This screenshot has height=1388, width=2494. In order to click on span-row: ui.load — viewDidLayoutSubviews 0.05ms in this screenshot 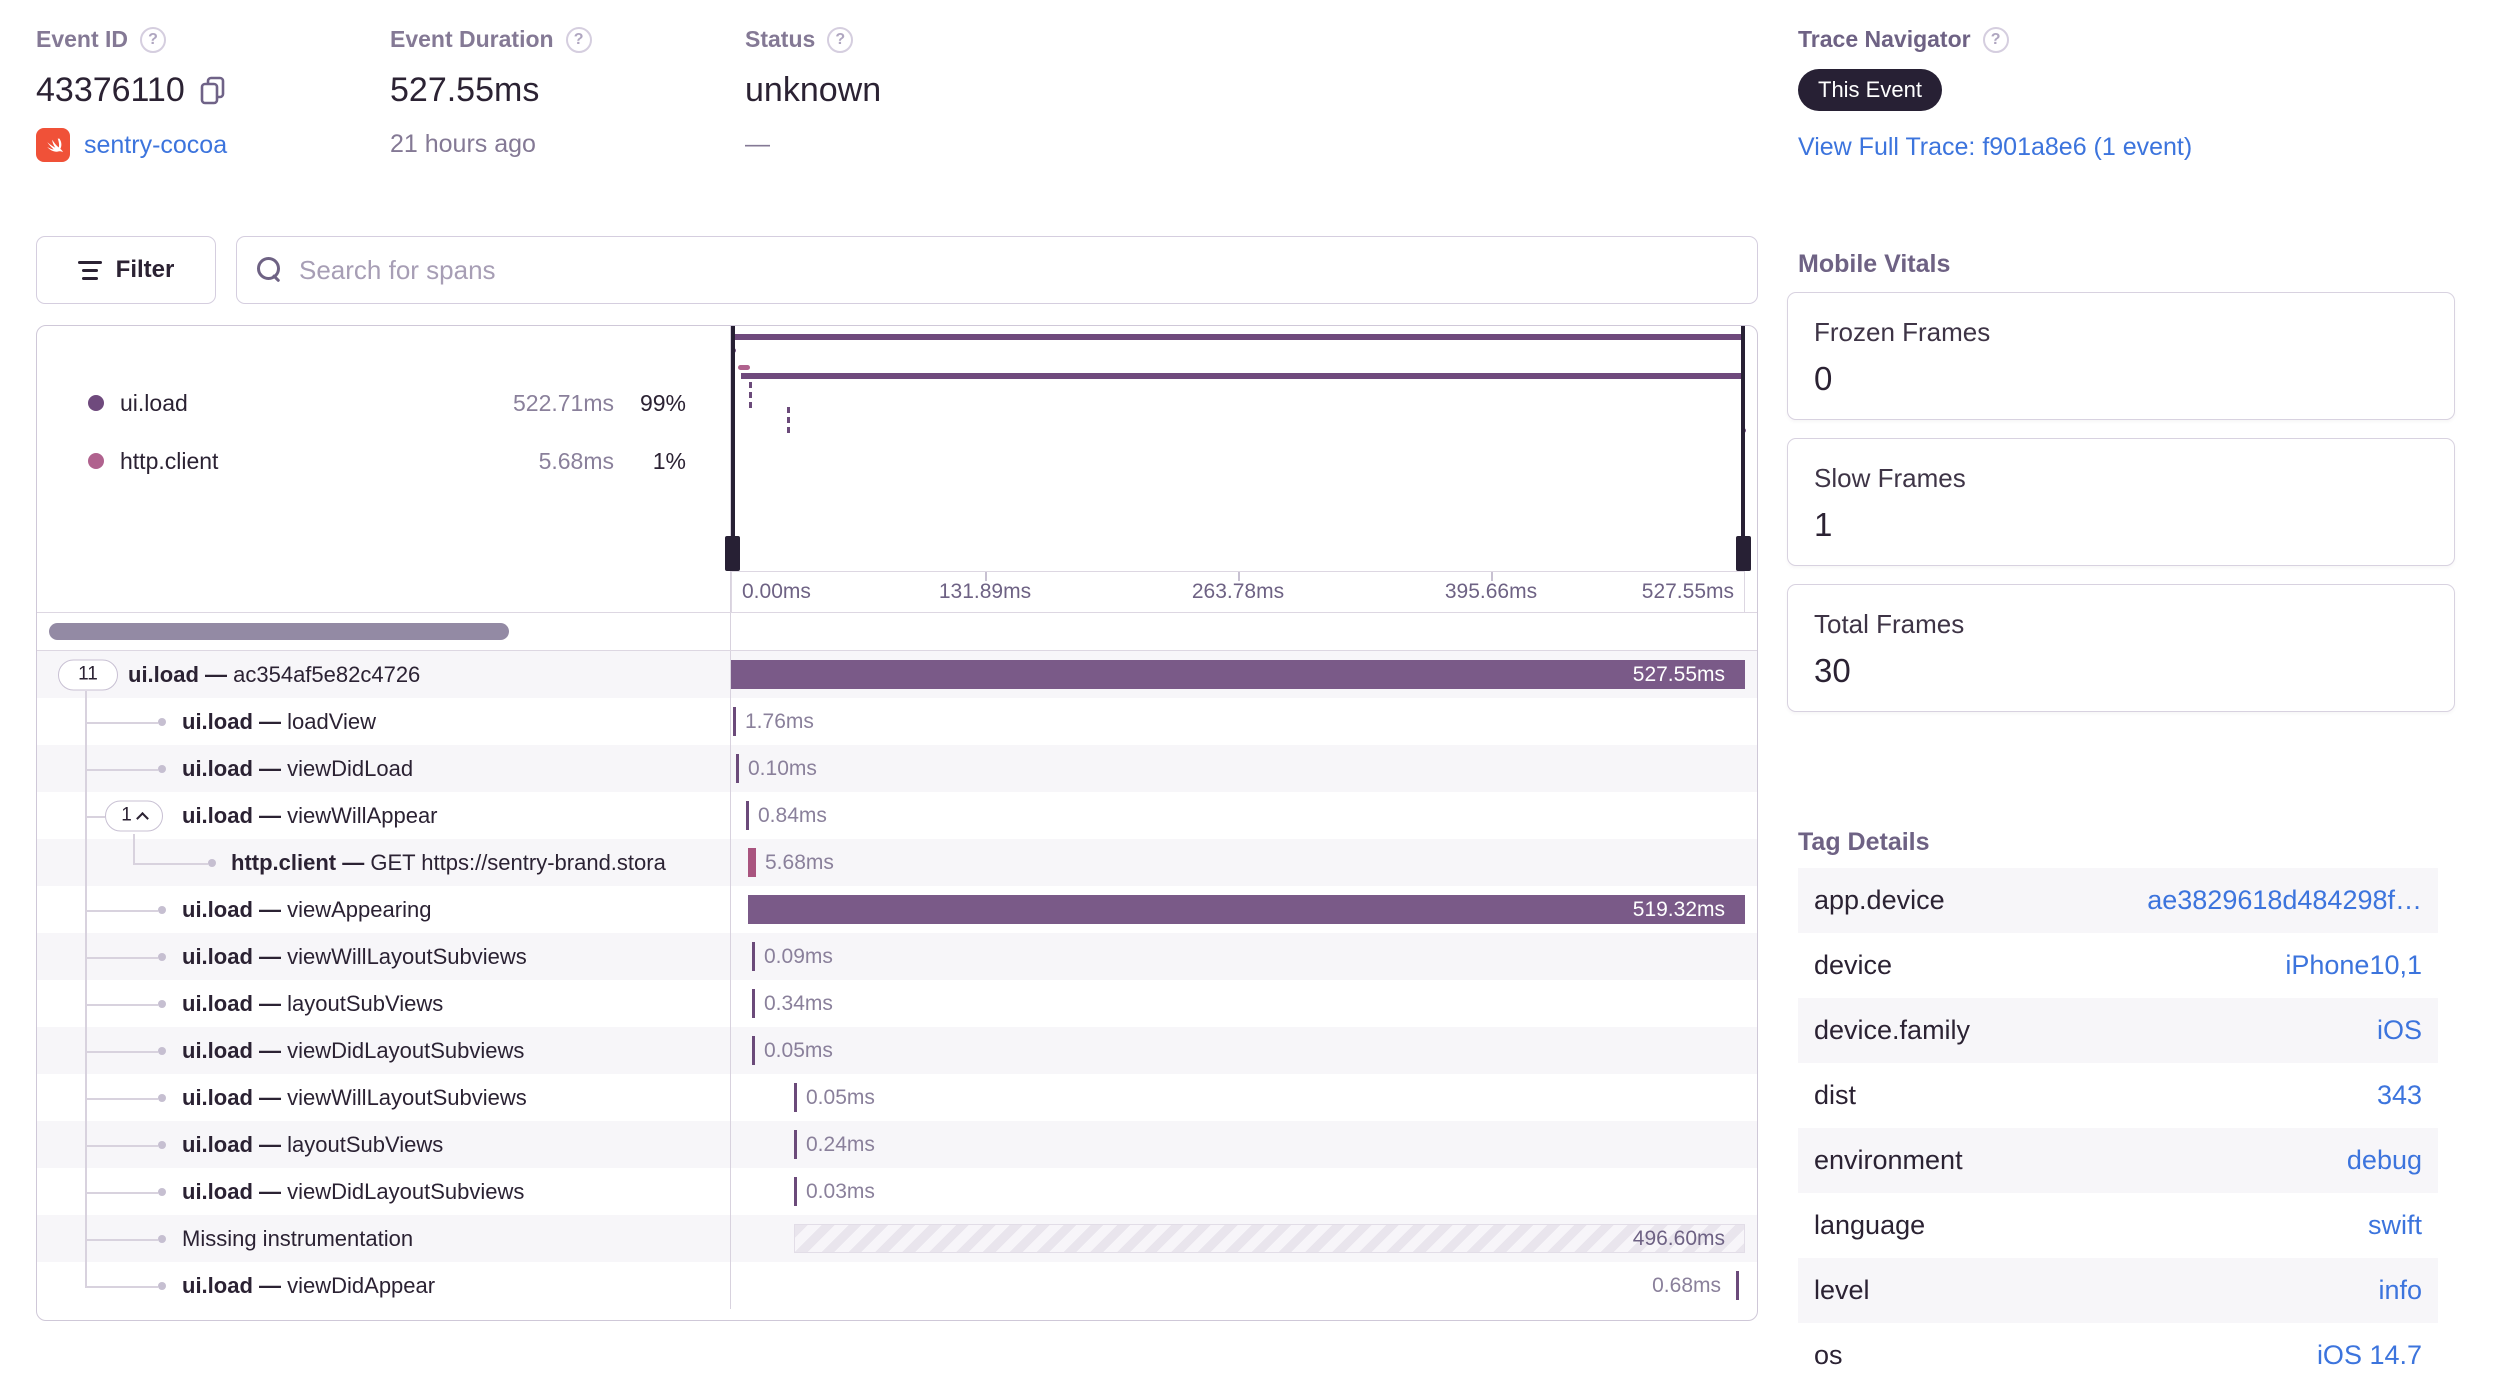, I will do `click(897, 1050)`.